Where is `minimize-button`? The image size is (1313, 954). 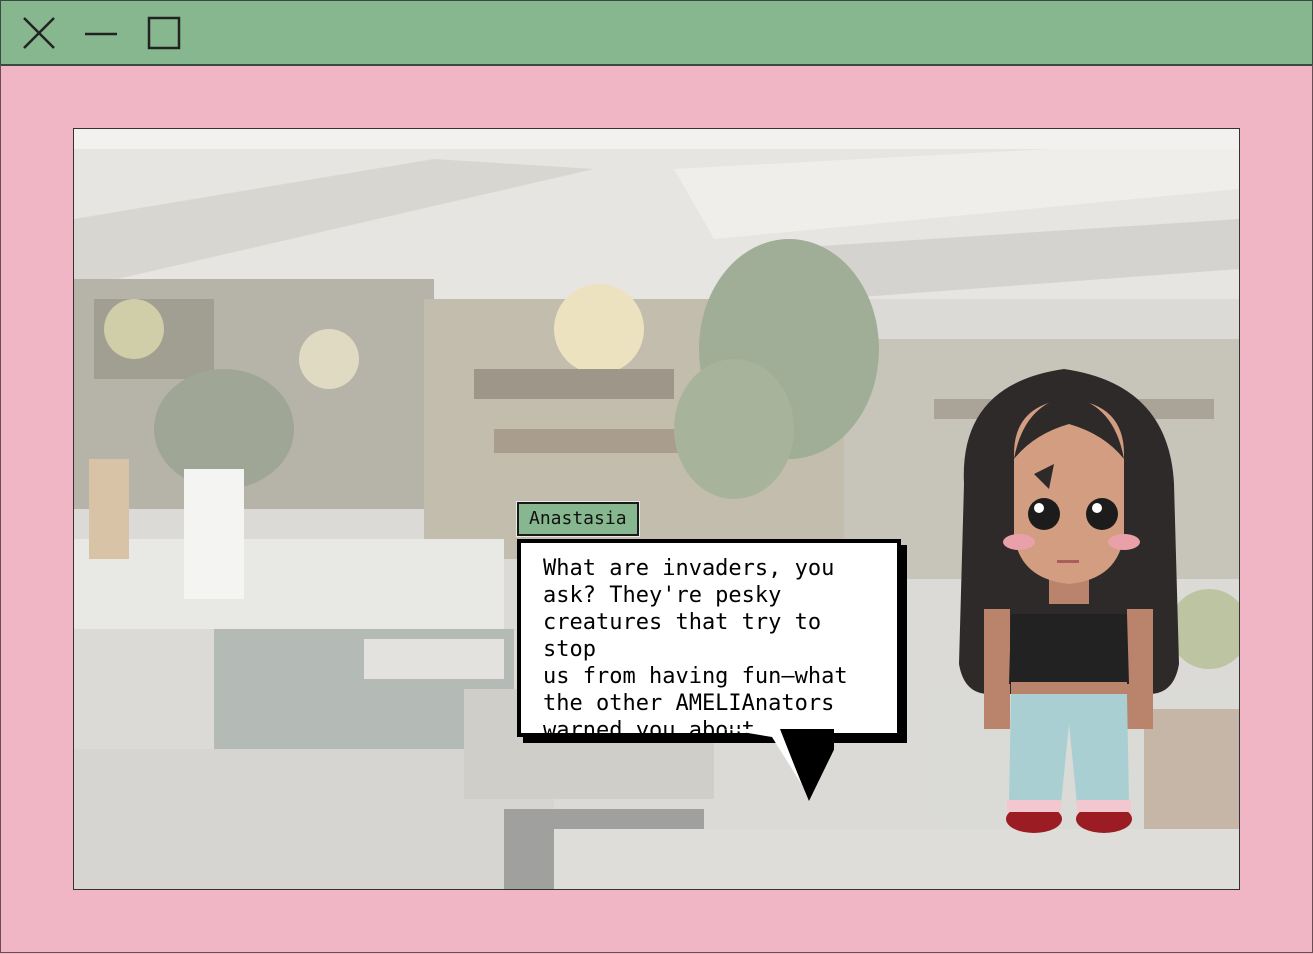
minimize-button is located at coordinates (101, 33).